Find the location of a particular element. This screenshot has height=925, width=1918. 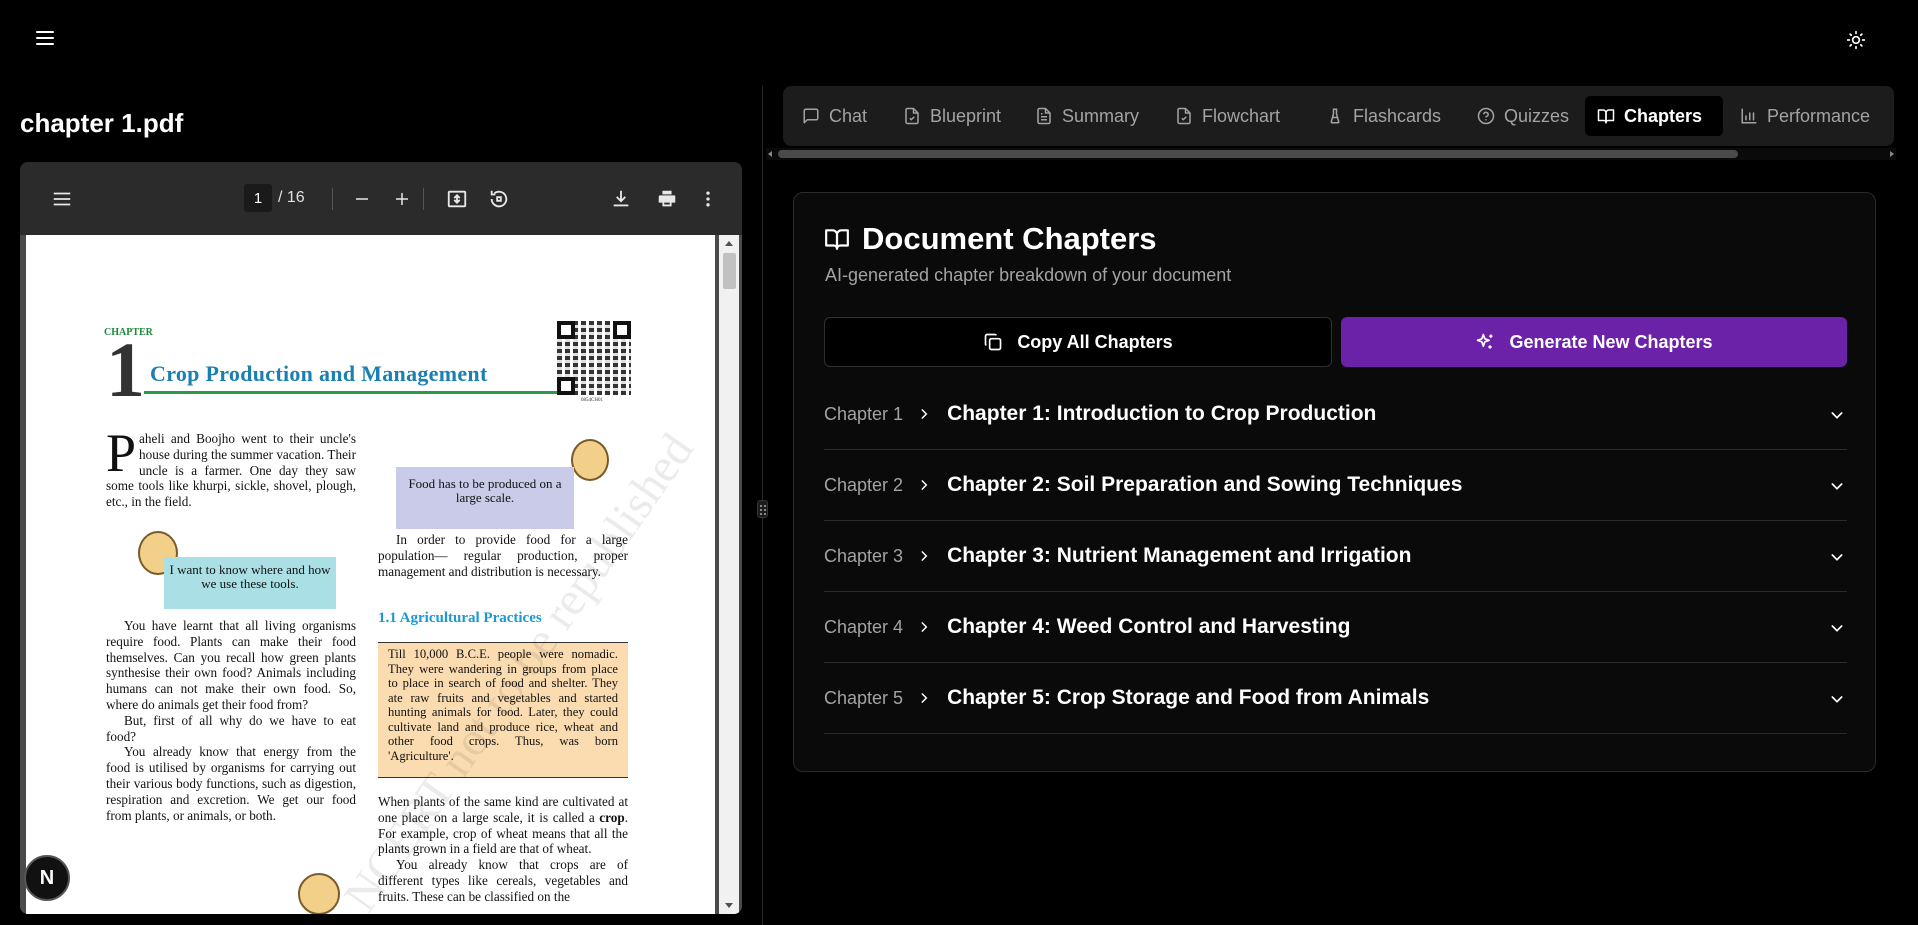

tabs-scrollbar is located at coordinates (1331, 154).